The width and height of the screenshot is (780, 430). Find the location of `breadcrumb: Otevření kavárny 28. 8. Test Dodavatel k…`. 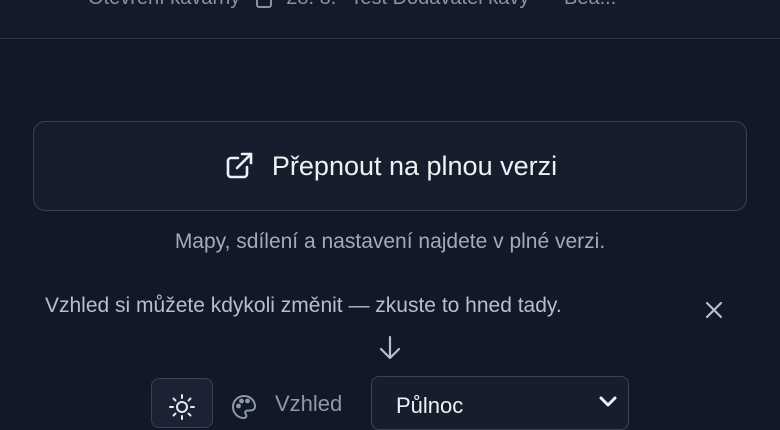

breadcrumb: Otevření kavárny 28. 8. Test Dodavatel k… is located at coordinates (352, 5).